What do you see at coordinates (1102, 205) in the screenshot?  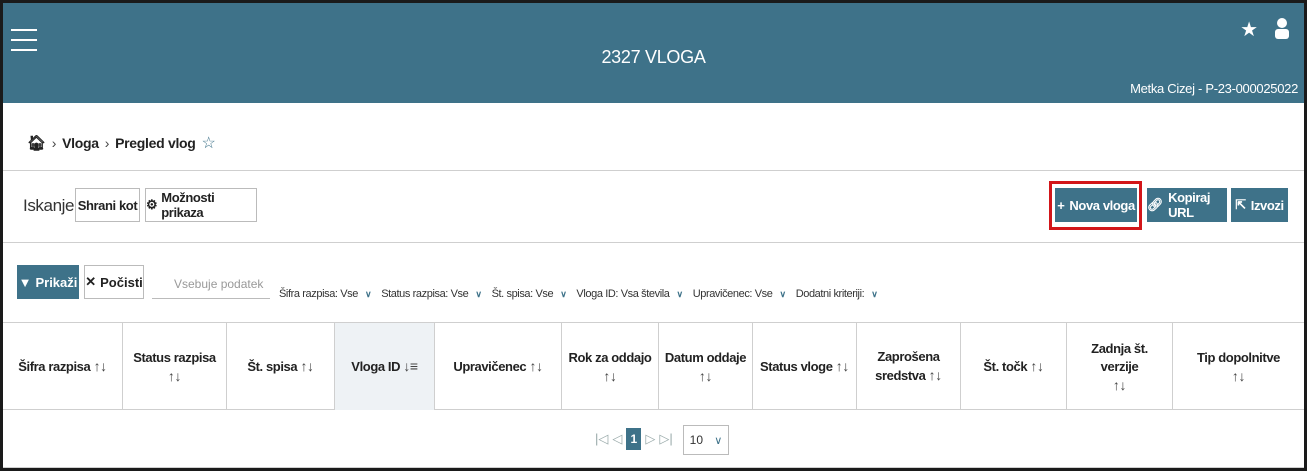 I see `new-application-label: Nova vloga` at bounding box center [1102, 205].